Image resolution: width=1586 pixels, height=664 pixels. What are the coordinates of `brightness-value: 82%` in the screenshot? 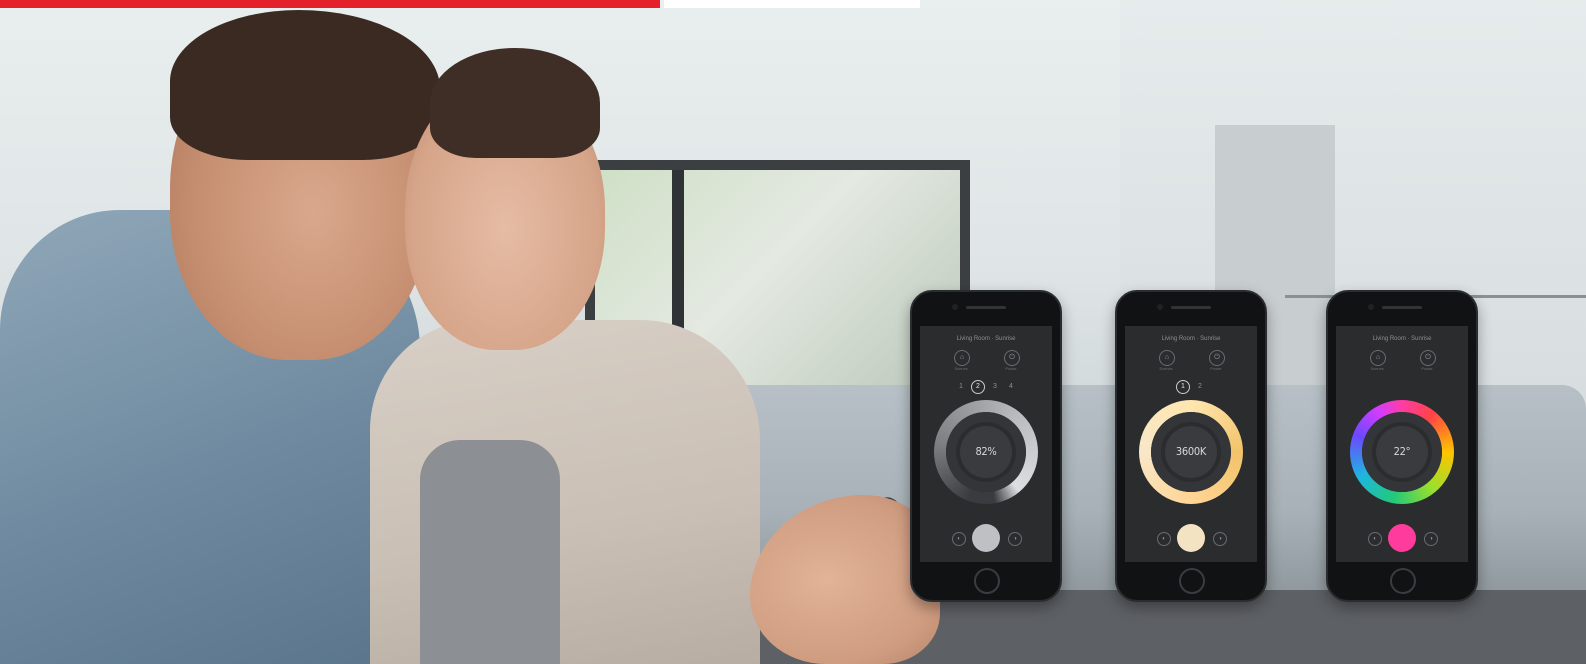 It's located at (986, 452).